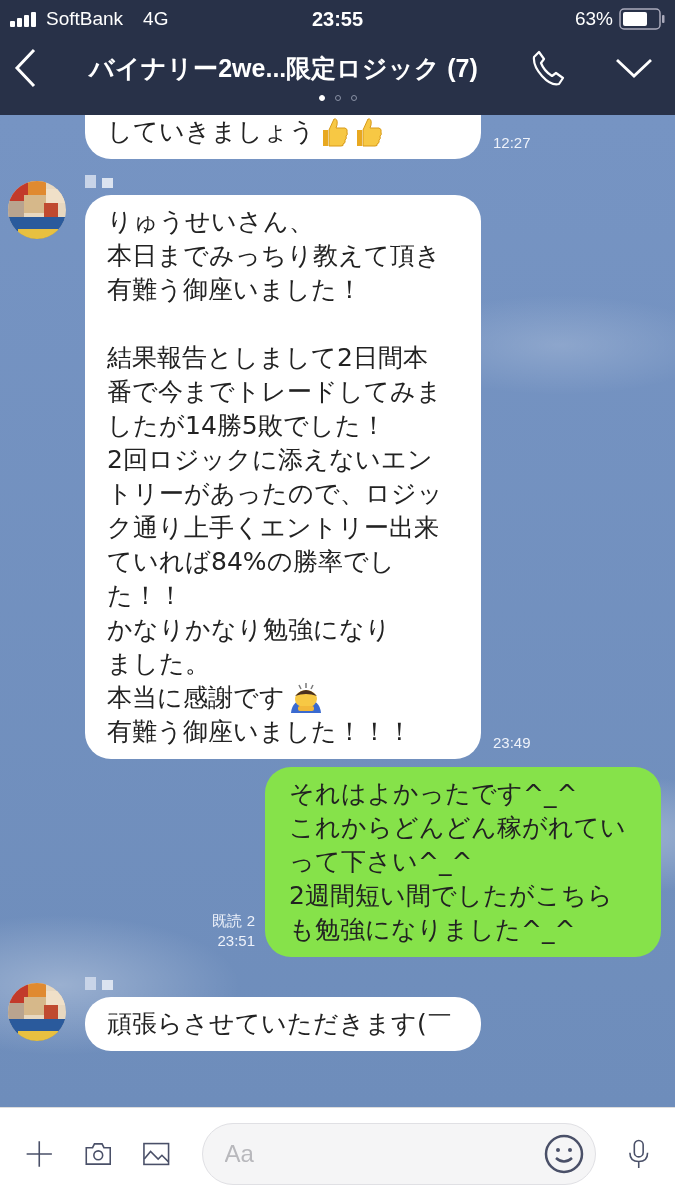 This screenshot has width=675, height=1200. What do you see at coordinates (432, 930) in the screenshot?
I see `message-text: も勉強になりました^_^` at bounding box center [432, 930].